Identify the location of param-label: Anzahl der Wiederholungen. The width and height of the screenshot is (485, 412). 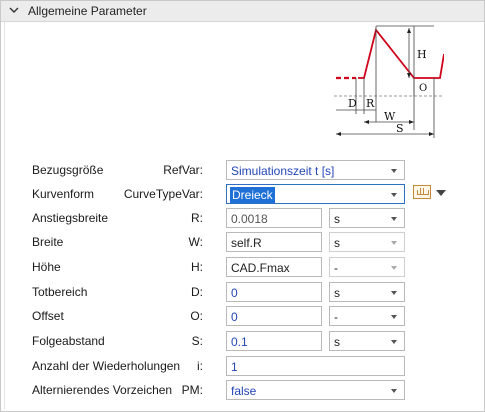
(106, 366).